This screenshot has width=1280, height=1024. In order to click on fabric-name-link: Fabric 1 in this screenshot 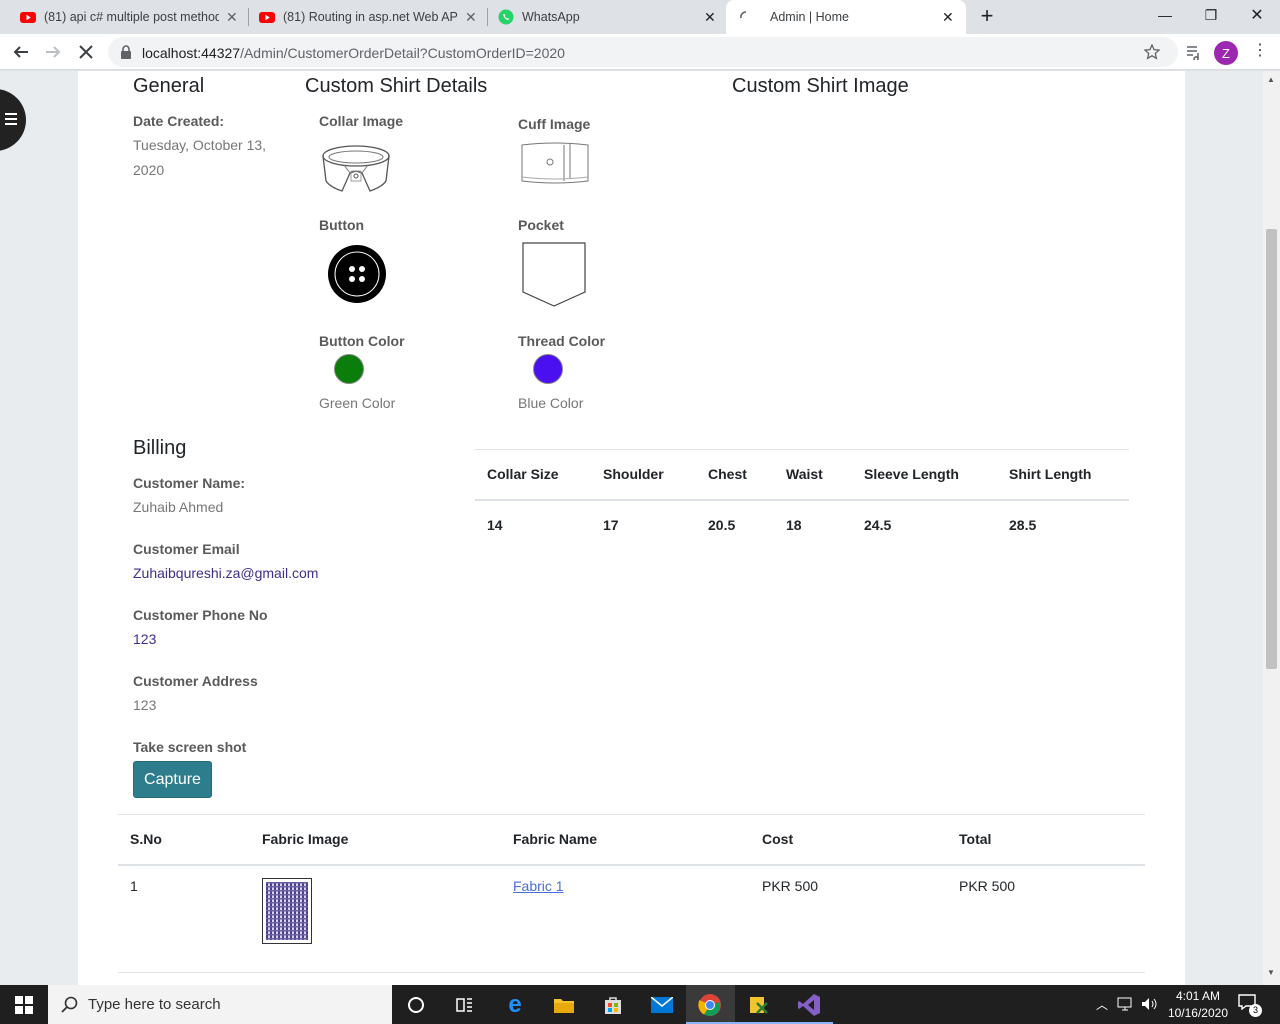, I will do `click(538, 886)`.